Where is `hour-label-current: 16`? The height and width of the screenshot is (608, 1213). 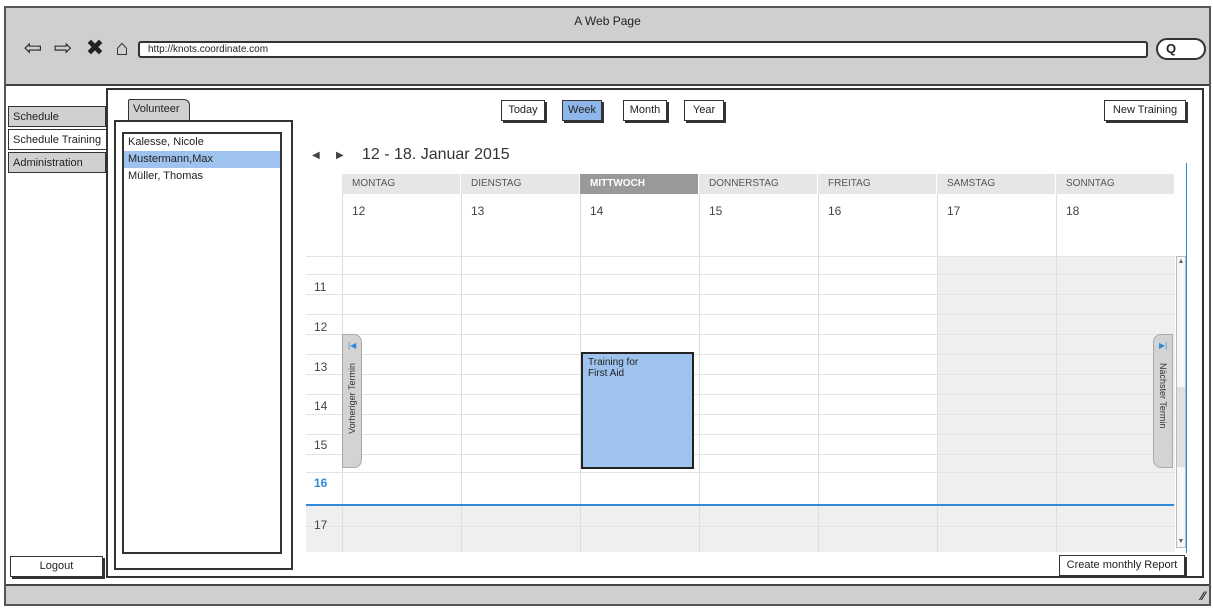
hour-label-current: 16 is located at coordinates (321, 483).